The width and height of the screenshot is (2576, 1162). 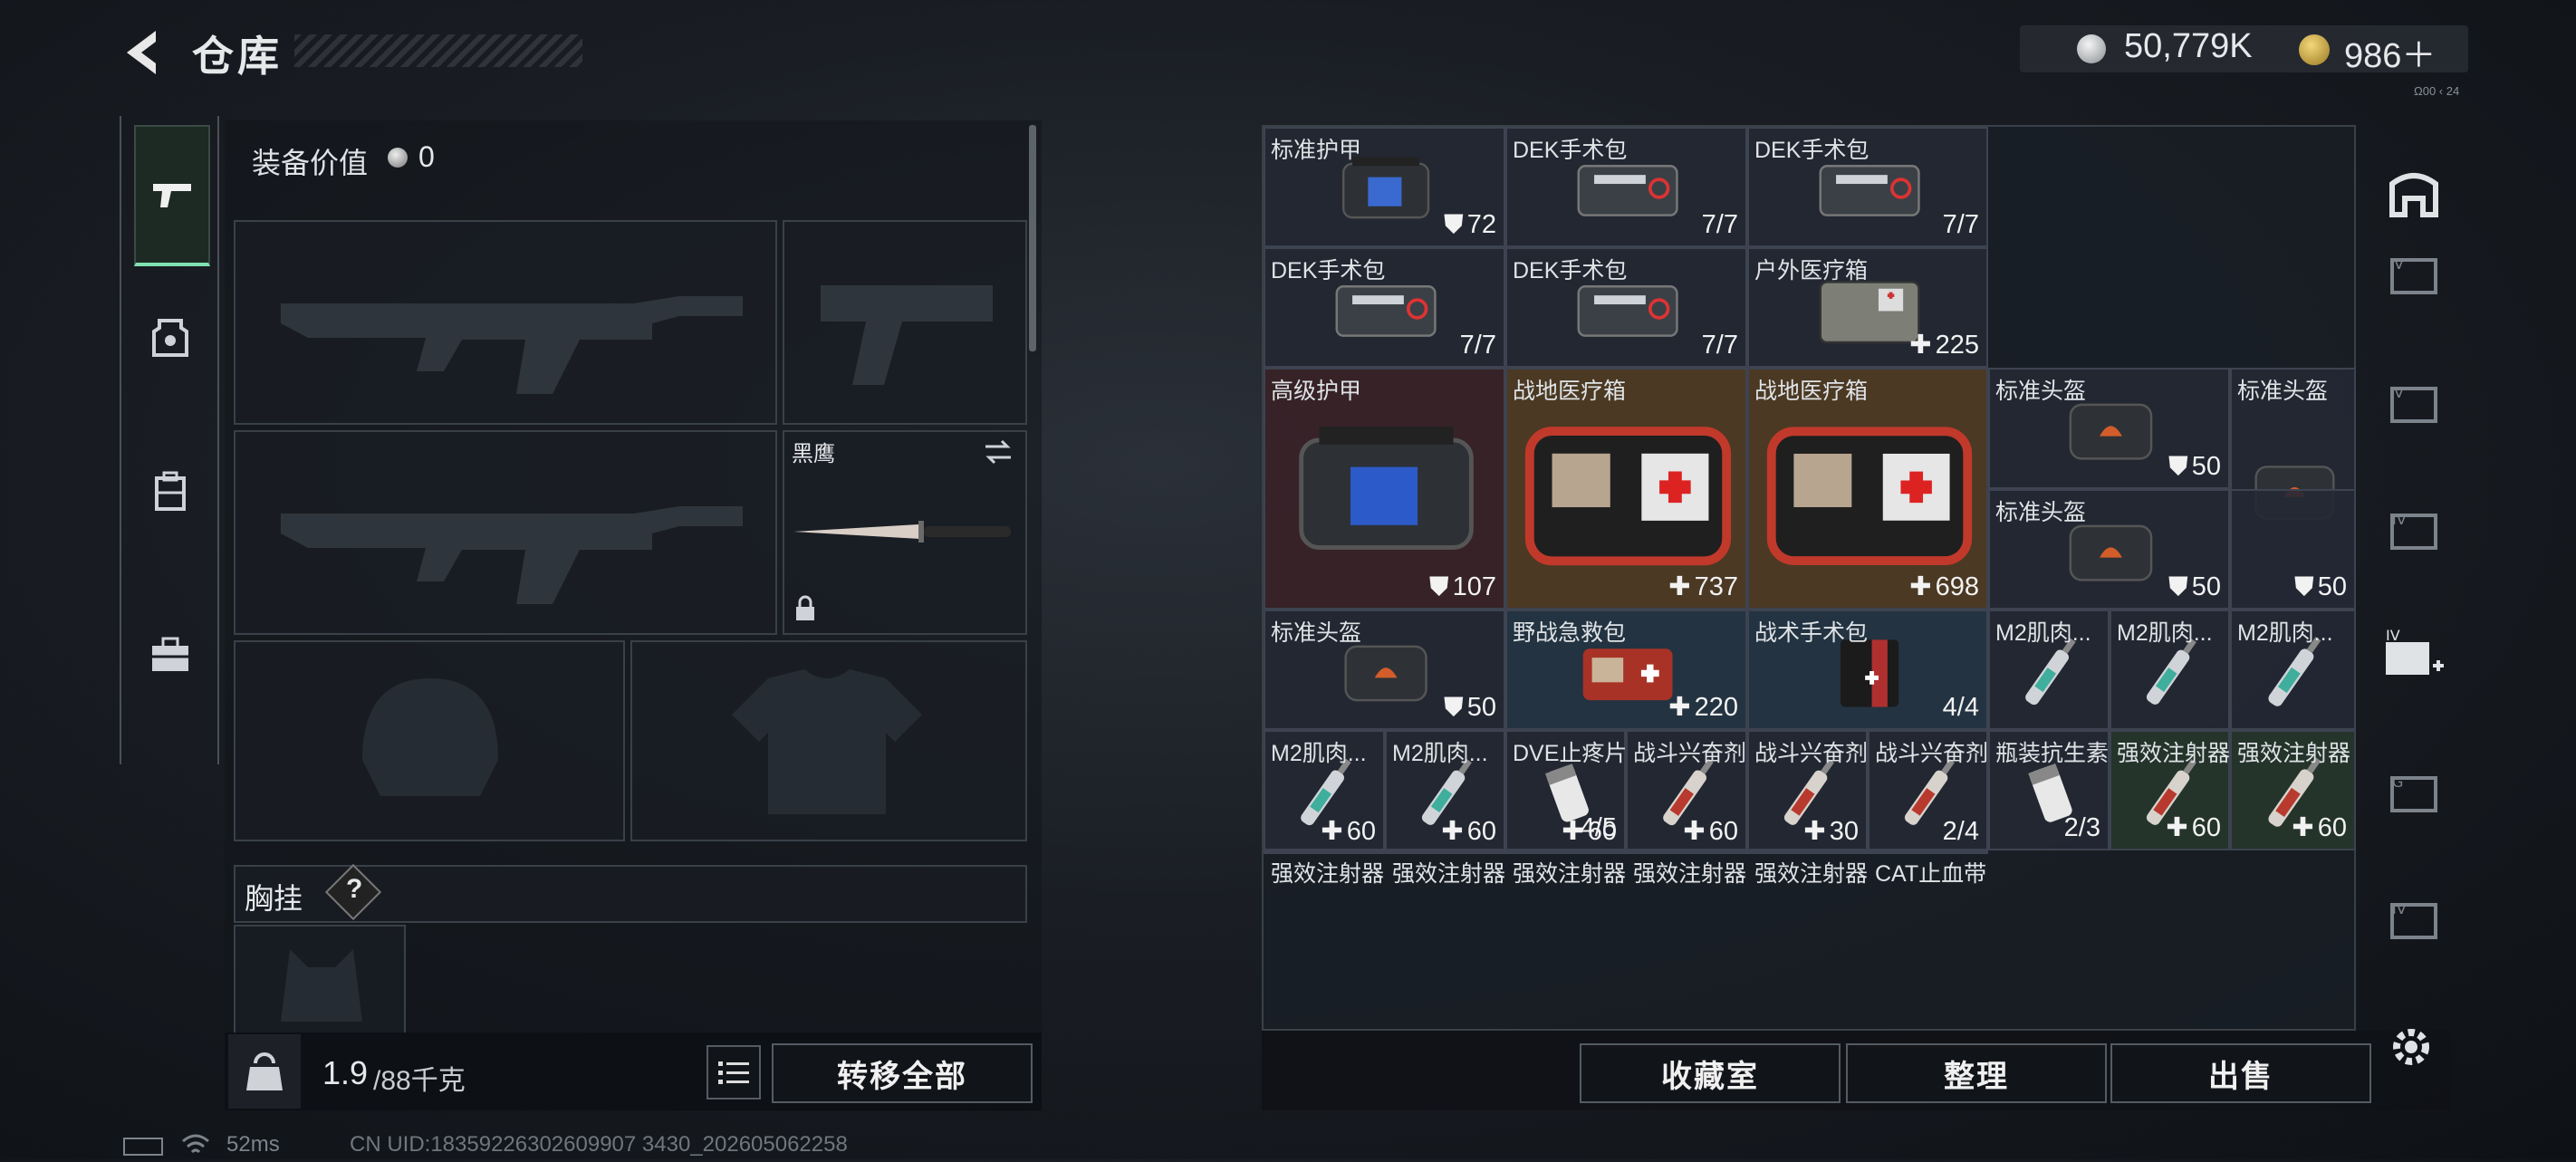 I want to click on sort-button: 整理, so click(x=1976, y=1073).